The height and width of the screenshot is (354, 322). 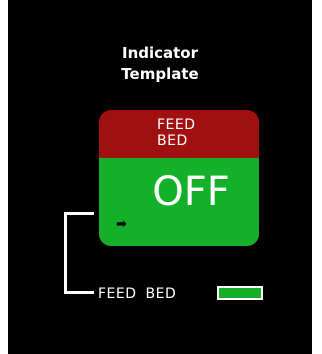 I want to click on right-arrow-icon: ➡, so click(x=121, y=224).